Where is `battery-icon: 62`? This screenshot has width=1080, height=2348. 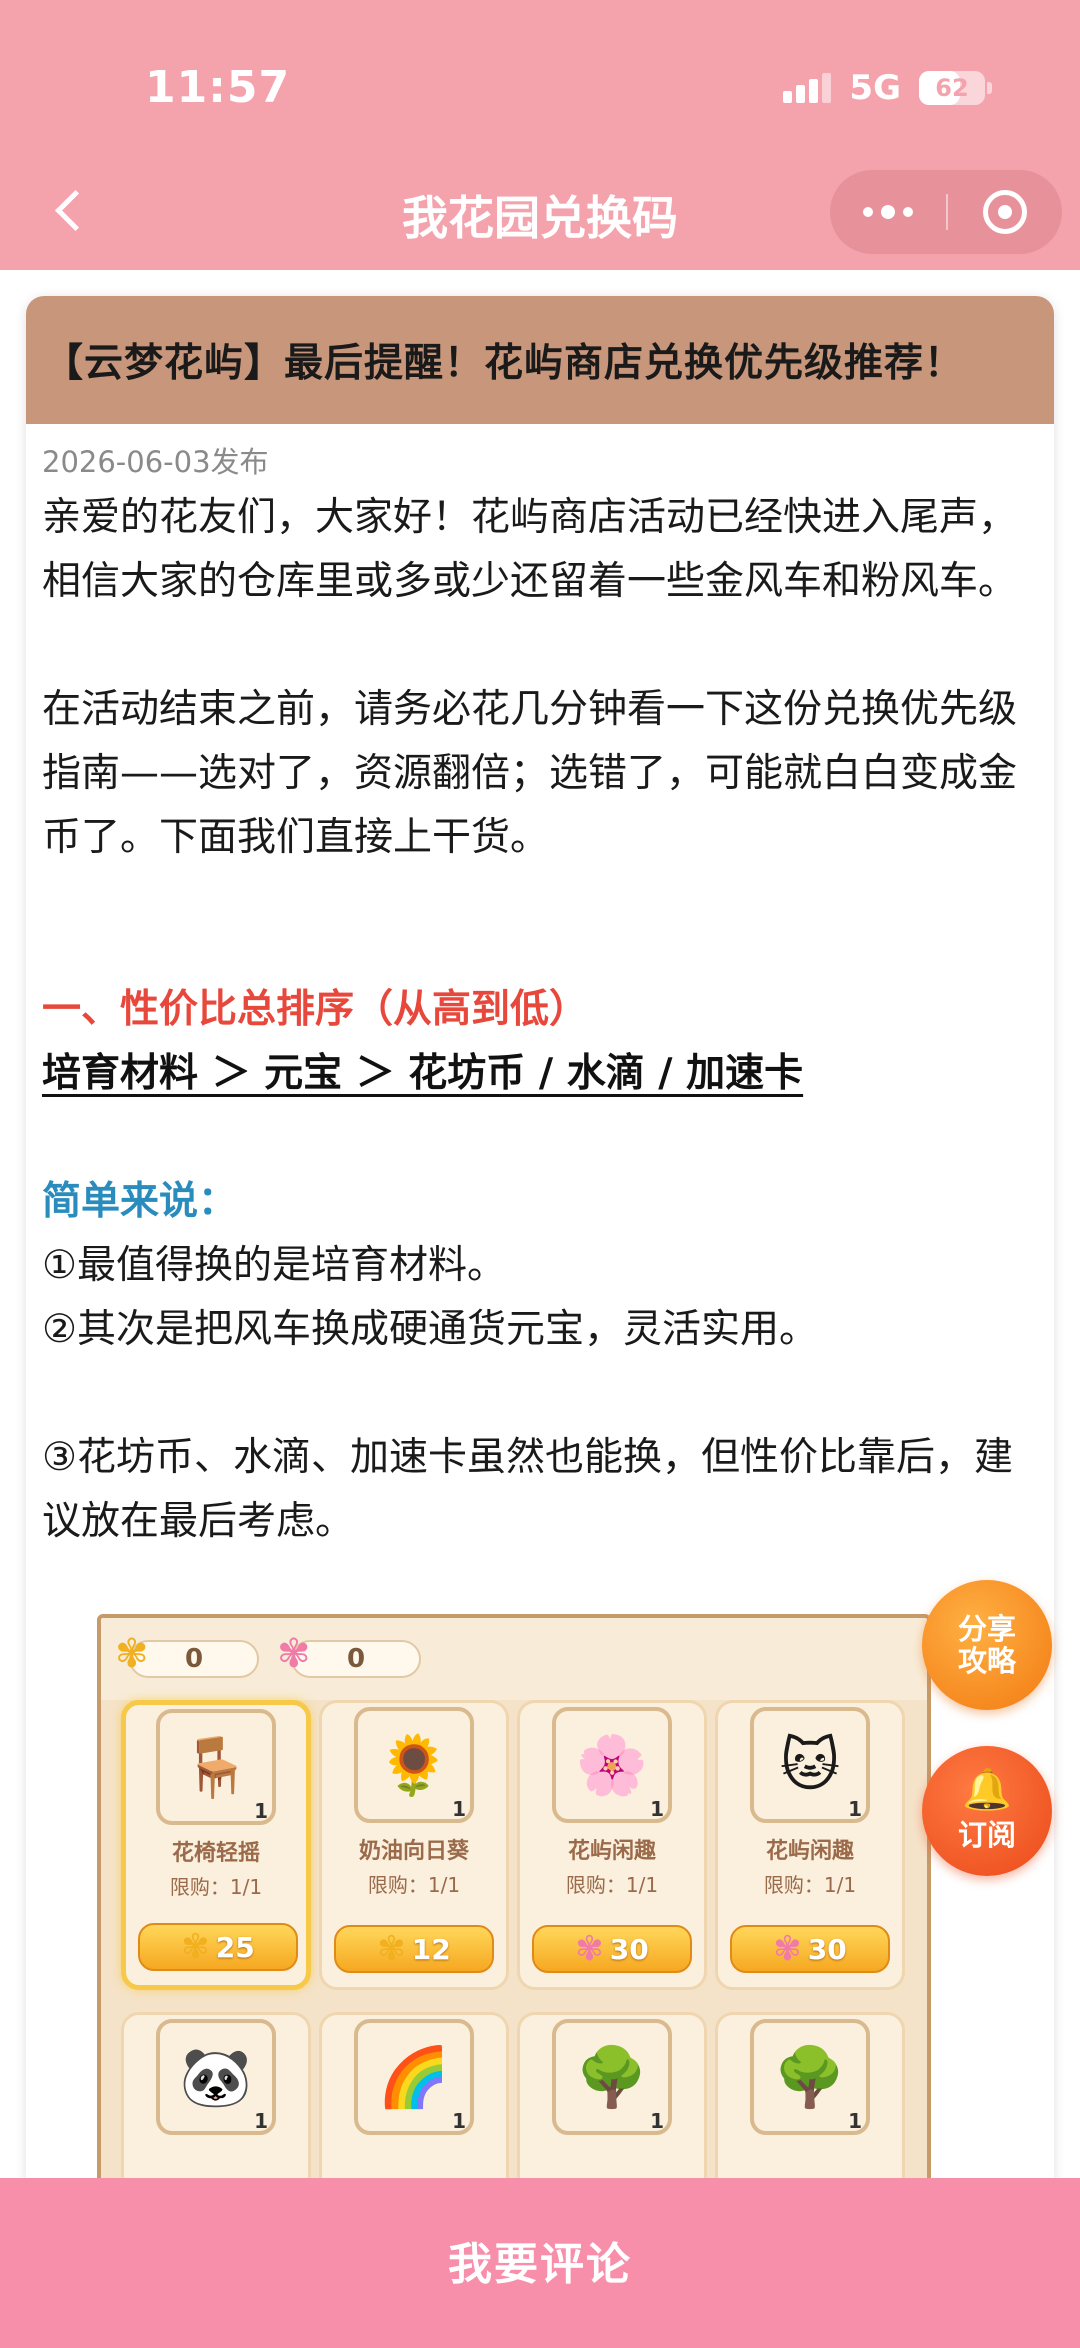
battery-icon: 62 is located at coordinates (955, 88).